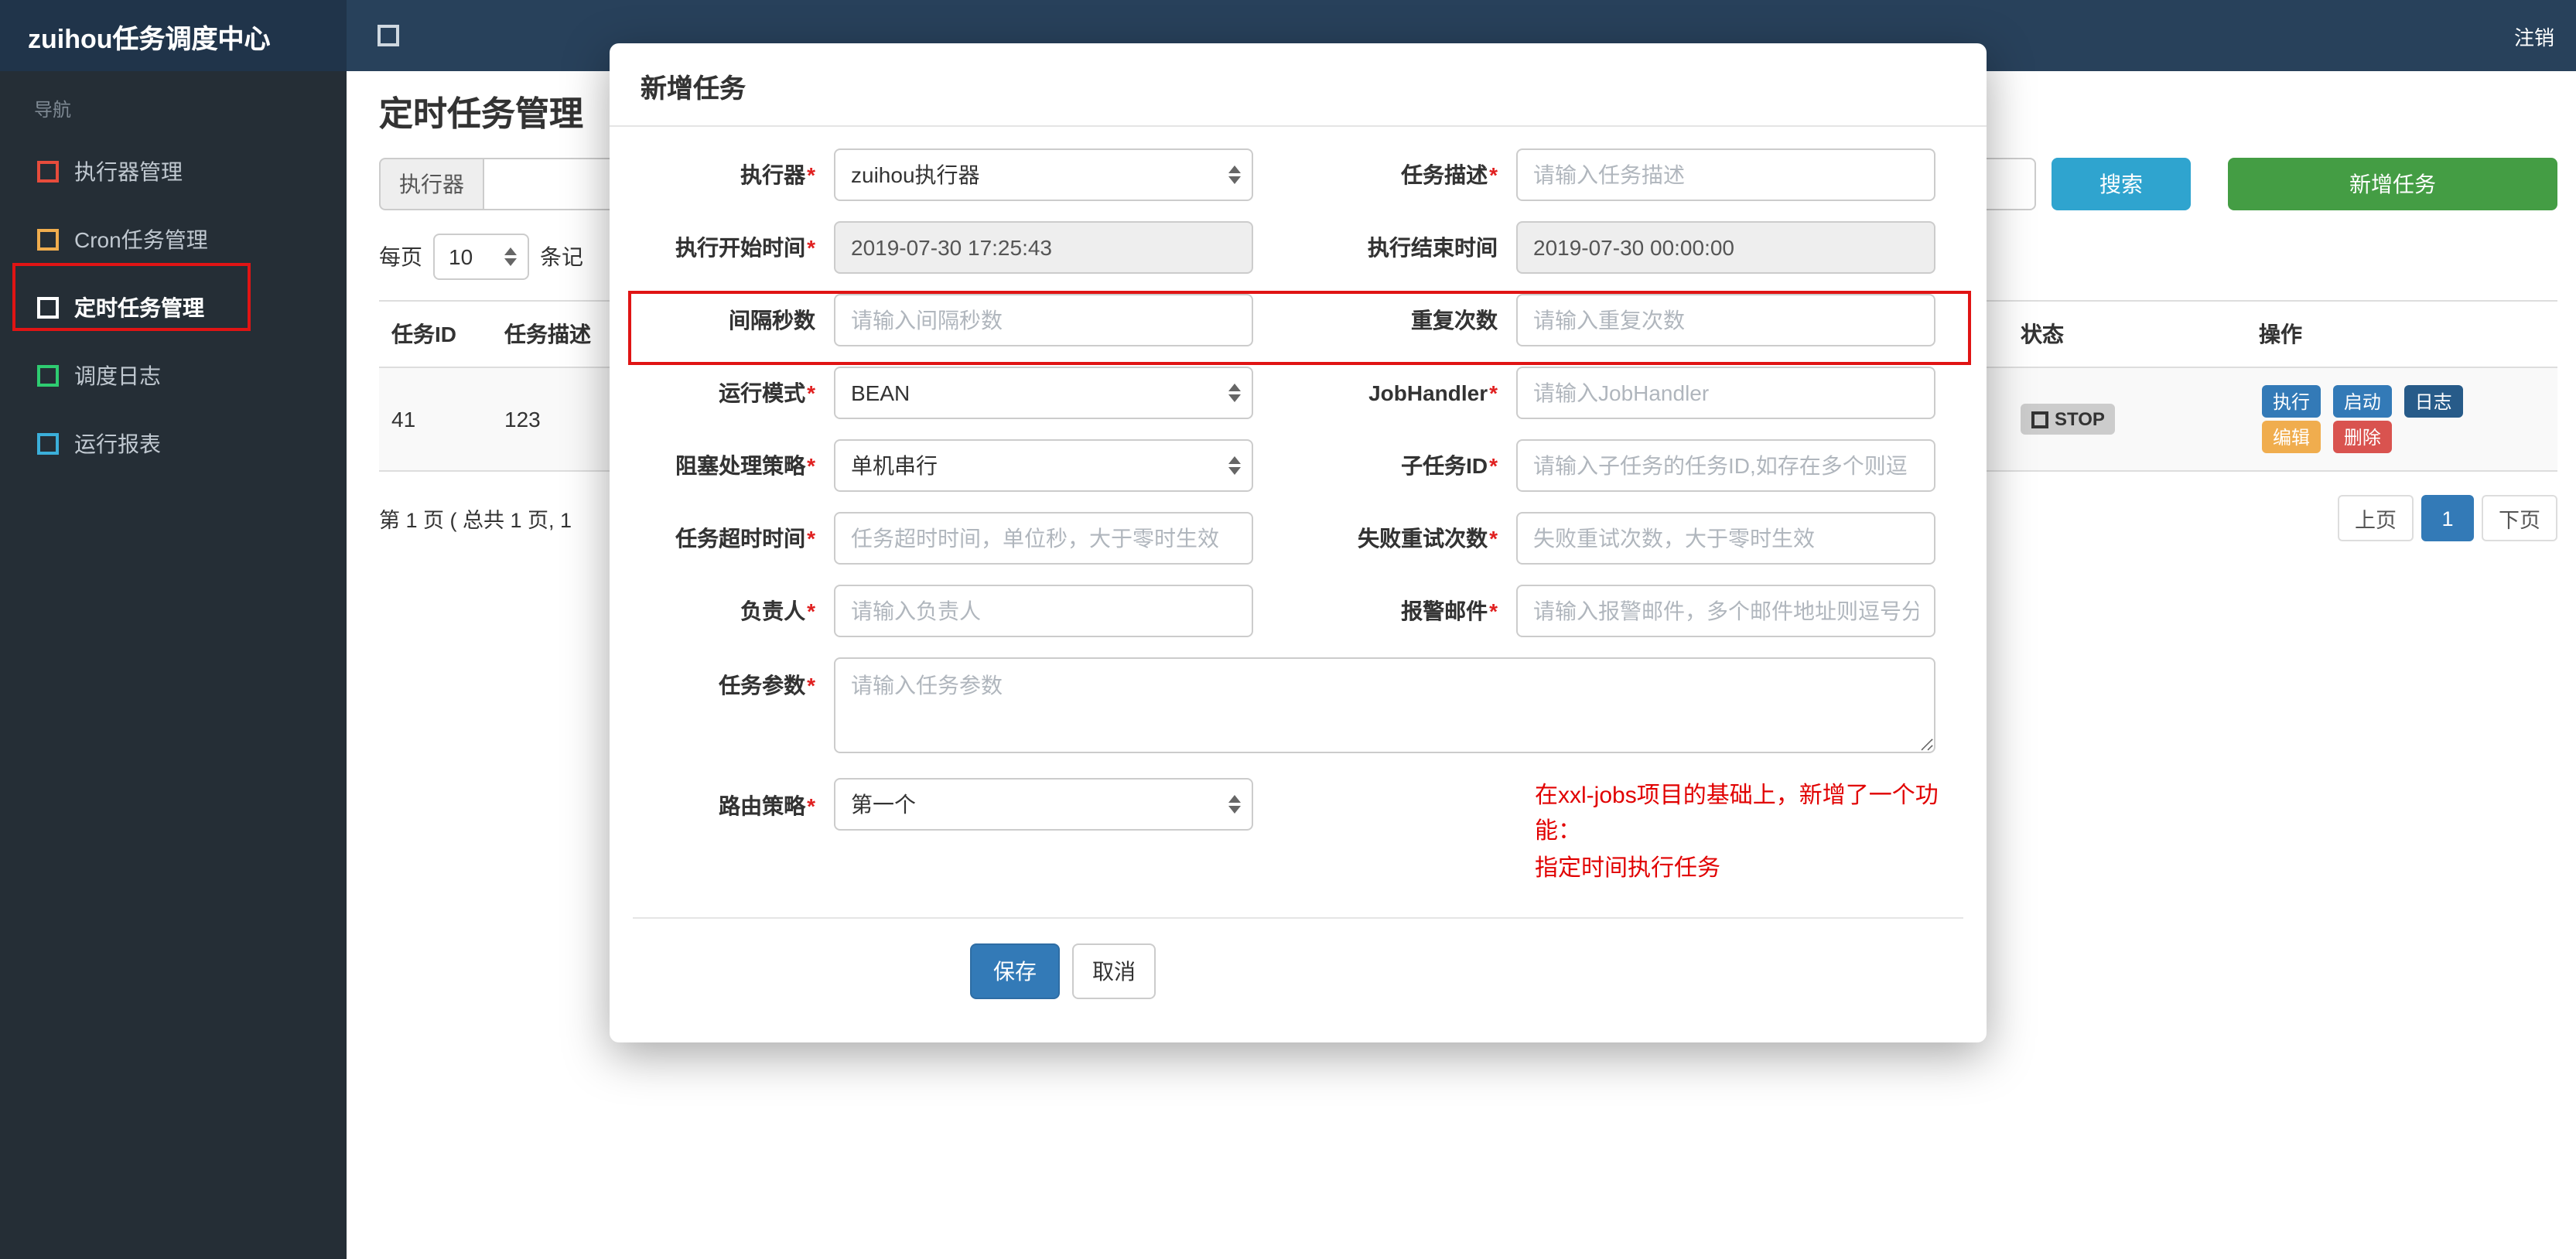 Image resolution: width=2576 pixels, height=1259 pixels. I want to click on page-size-value: 10, so click(461, 257).